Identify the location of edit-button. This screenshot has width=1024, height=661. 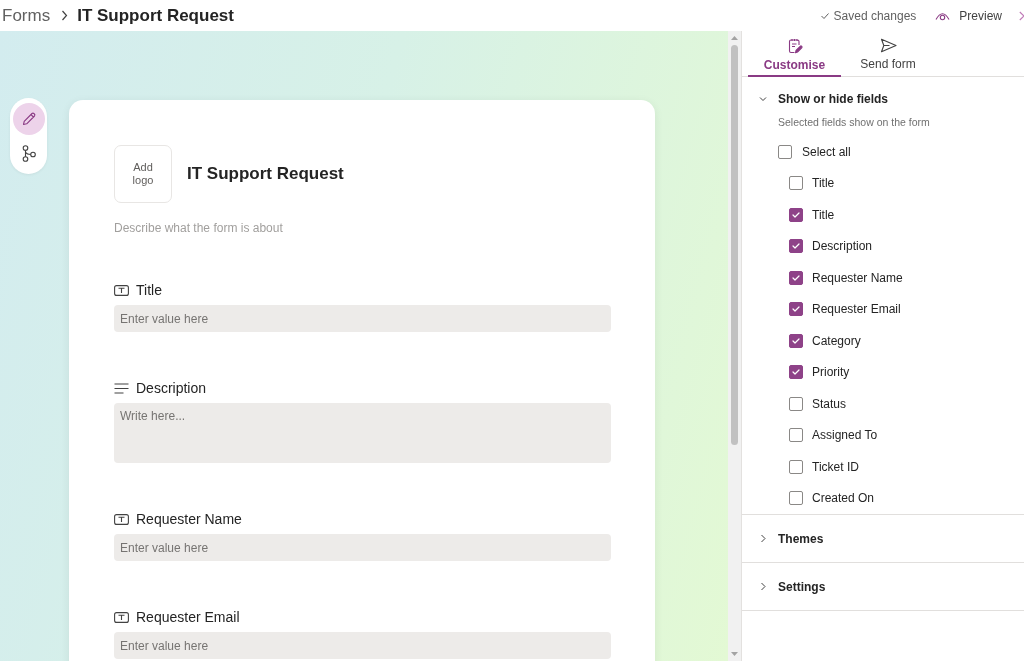
(28, 119).